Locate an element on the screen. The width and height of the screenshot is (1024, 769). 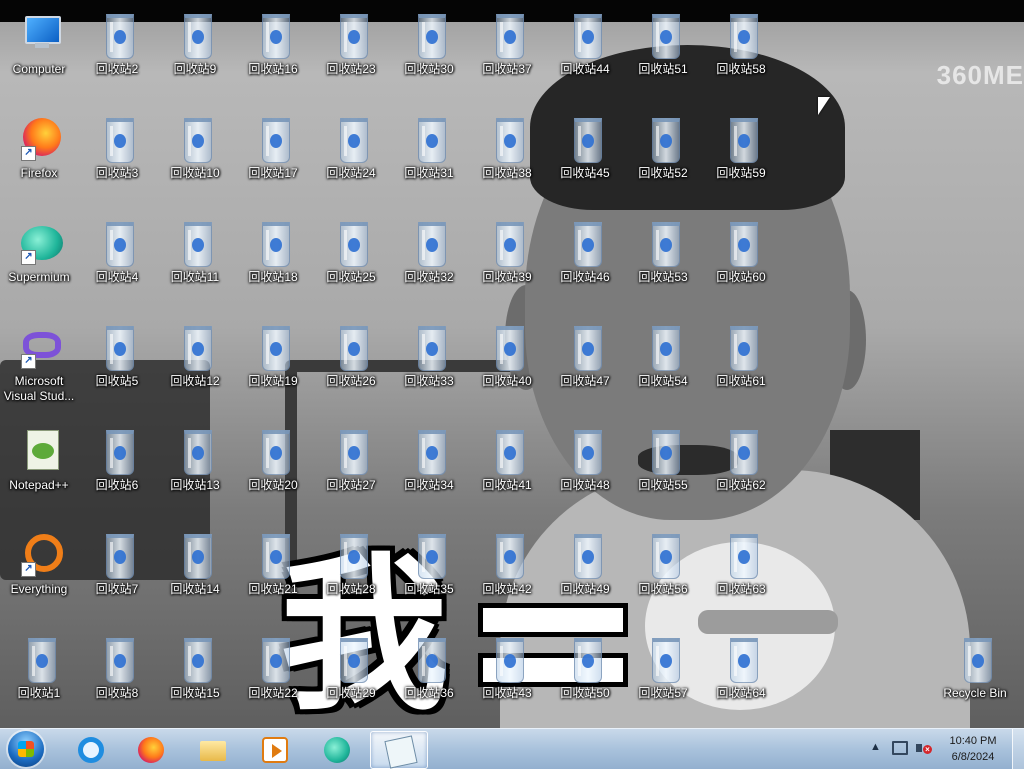
desktop-icon-recycle-bin: 回收站19 is located at coordinates (273, 364).